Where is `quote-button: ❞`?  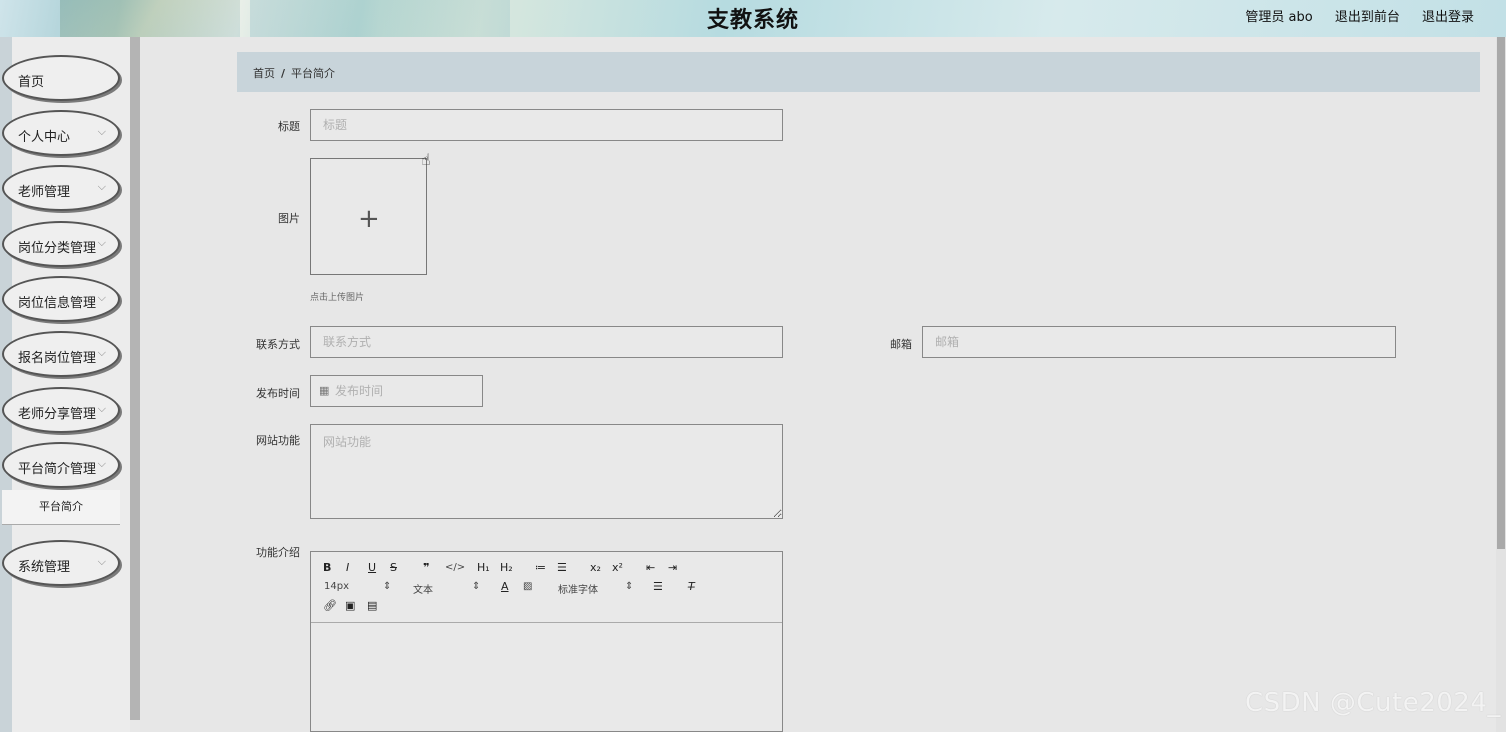
quote-button: ❞ is located at coordinates (426, 567).